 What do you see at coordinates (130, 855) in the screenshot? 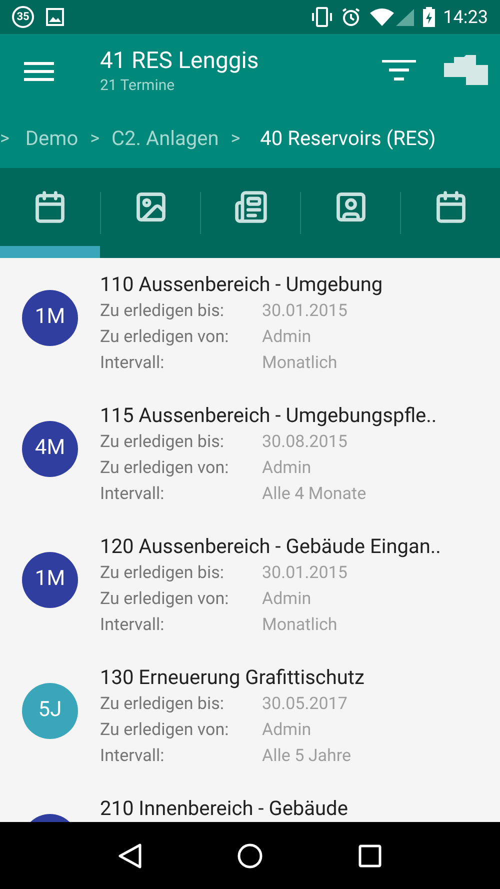
I see `back-icon` at bounding box center [130, 855].